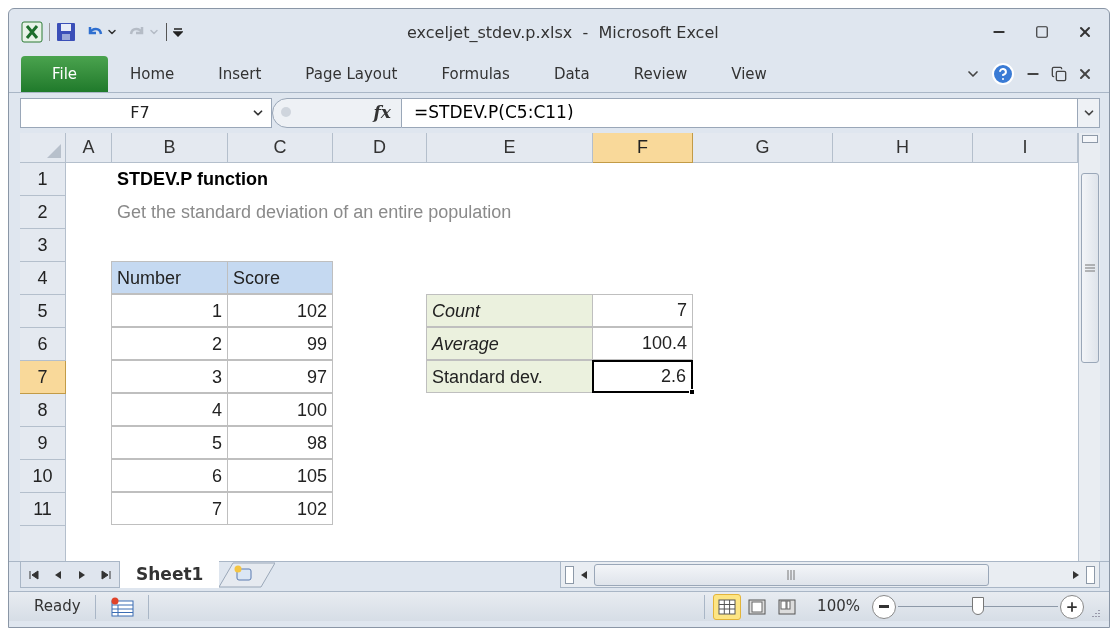  What do you see at coordinates (169, 409) in the screenshot?
I see `table-cell: 4` at bounding box center [169, 409].